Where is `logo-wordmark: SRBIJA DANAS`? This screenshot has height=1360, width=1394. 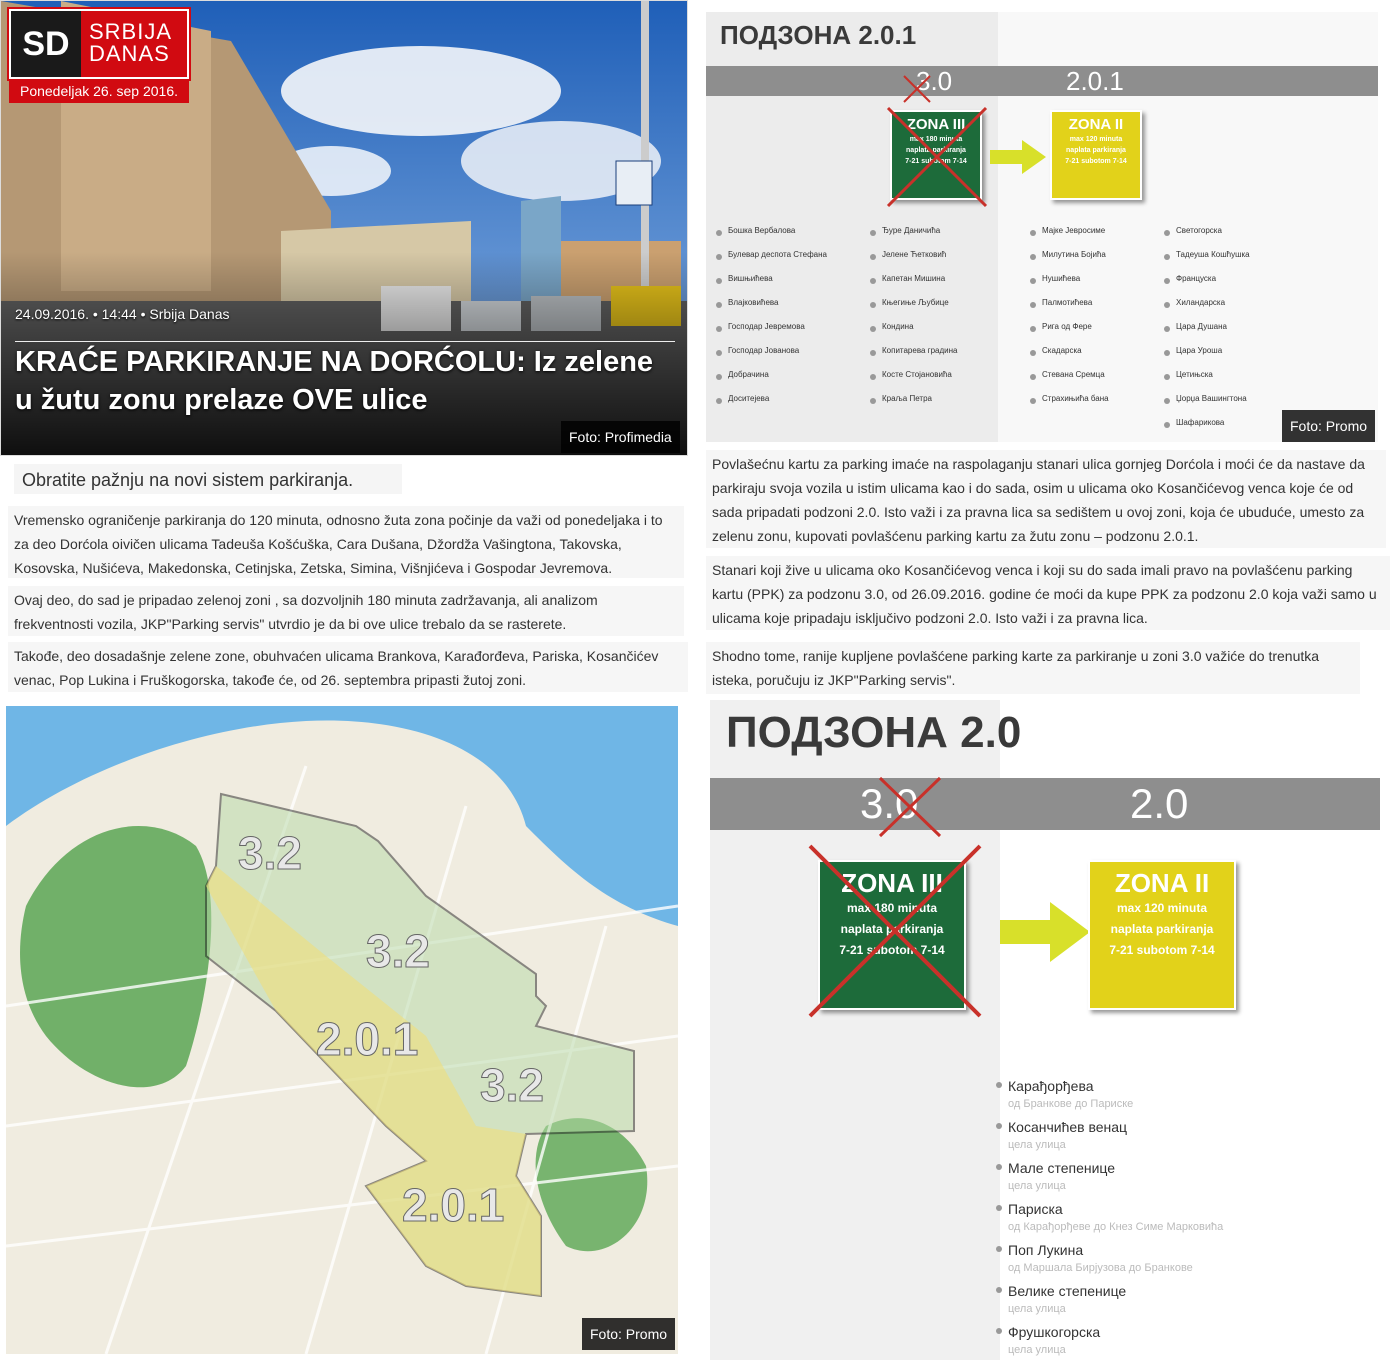
logo-wordmark: SRBIJA DANAS is located at coordinates (130, 43).